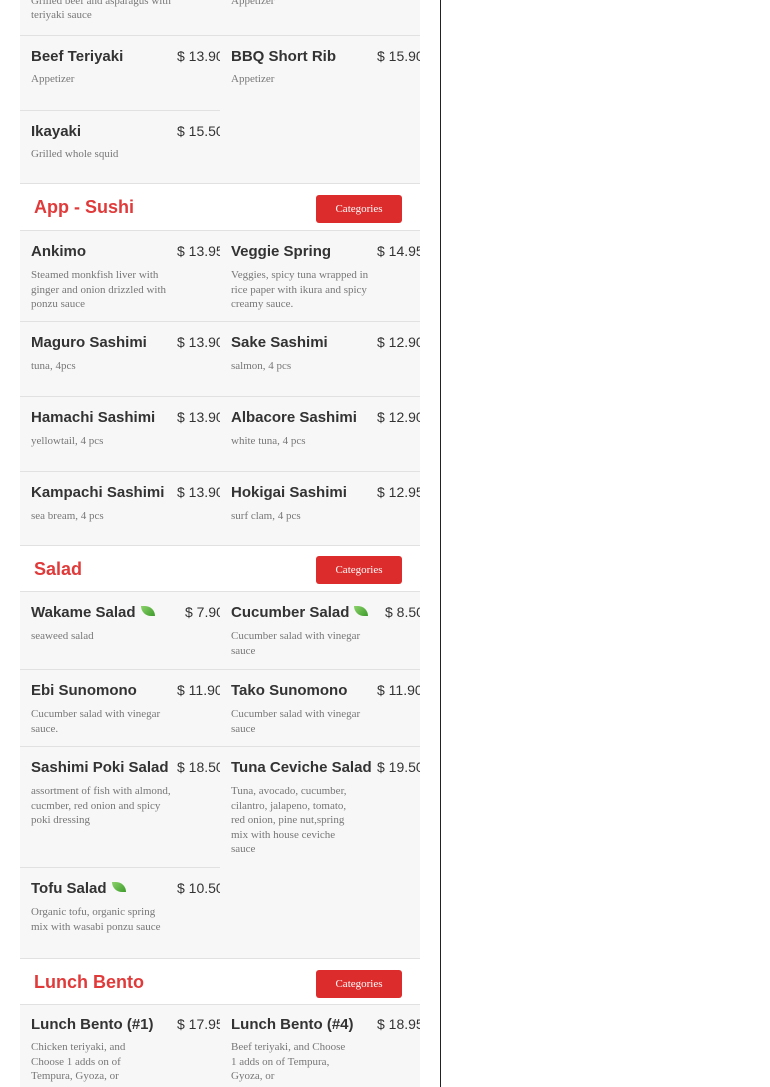 The height and width of the screenshot is (1087, 770). What do you see at coordinates (67, 441) in the screenshot?
I see `item-desc: yellowtail, 4 pcs` at bounding box center [67, 441].